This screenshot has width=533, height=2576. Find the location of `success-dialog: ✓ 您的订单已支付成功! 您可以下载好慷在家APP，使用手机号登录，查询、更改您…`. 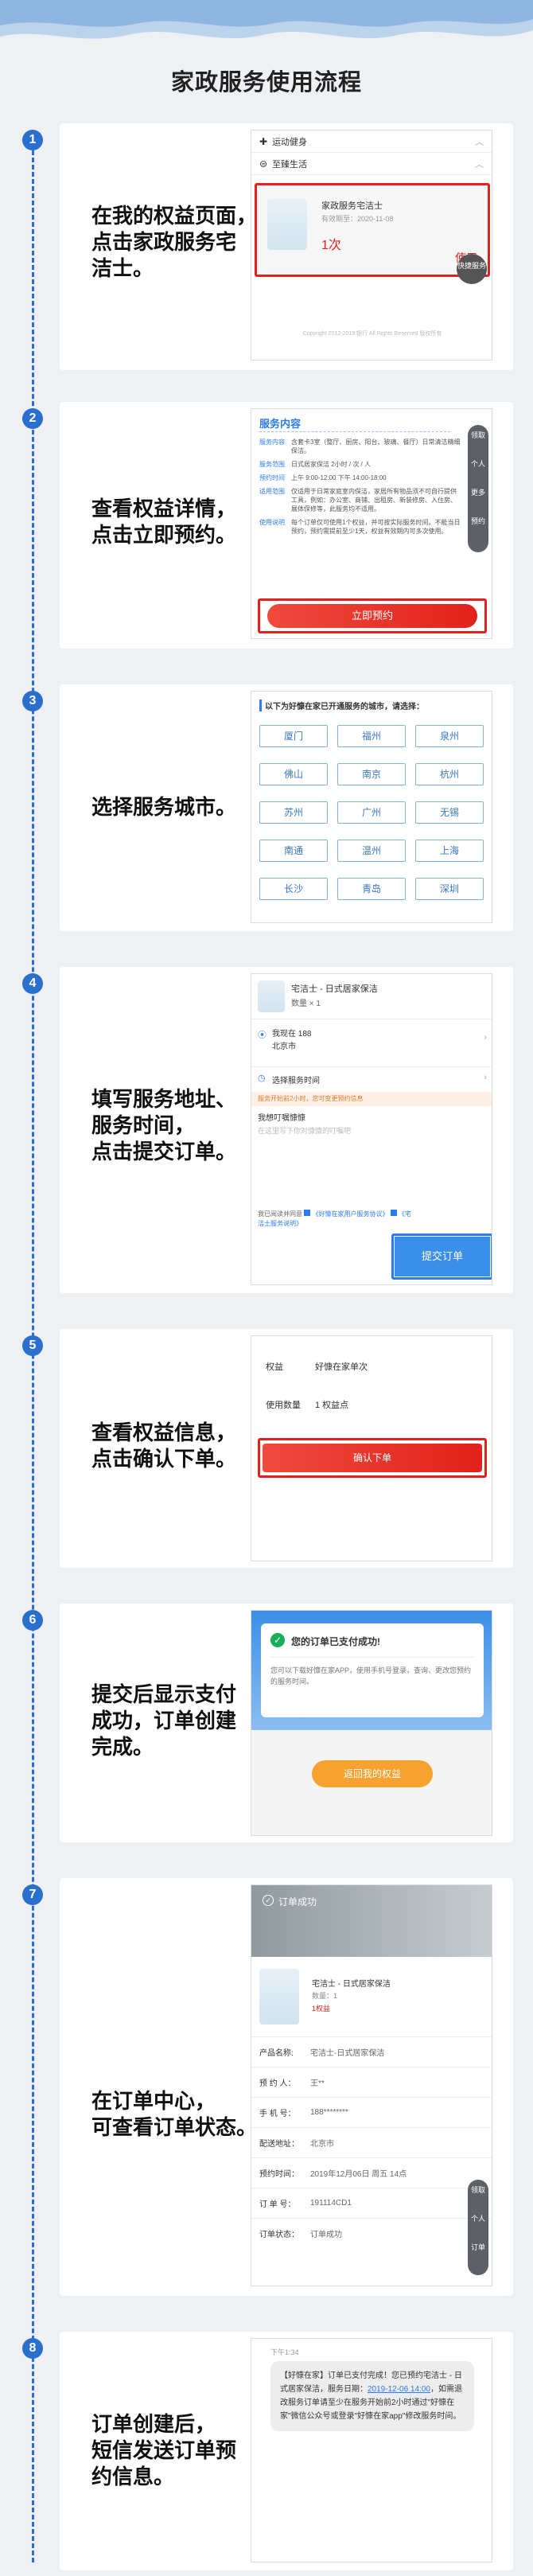

success-dialog: ✓ 您的订单已支付成功! 您可以下载好慷在家APP，使用手机号登录，查询、更改您… is located at coordinates (372, 1670).